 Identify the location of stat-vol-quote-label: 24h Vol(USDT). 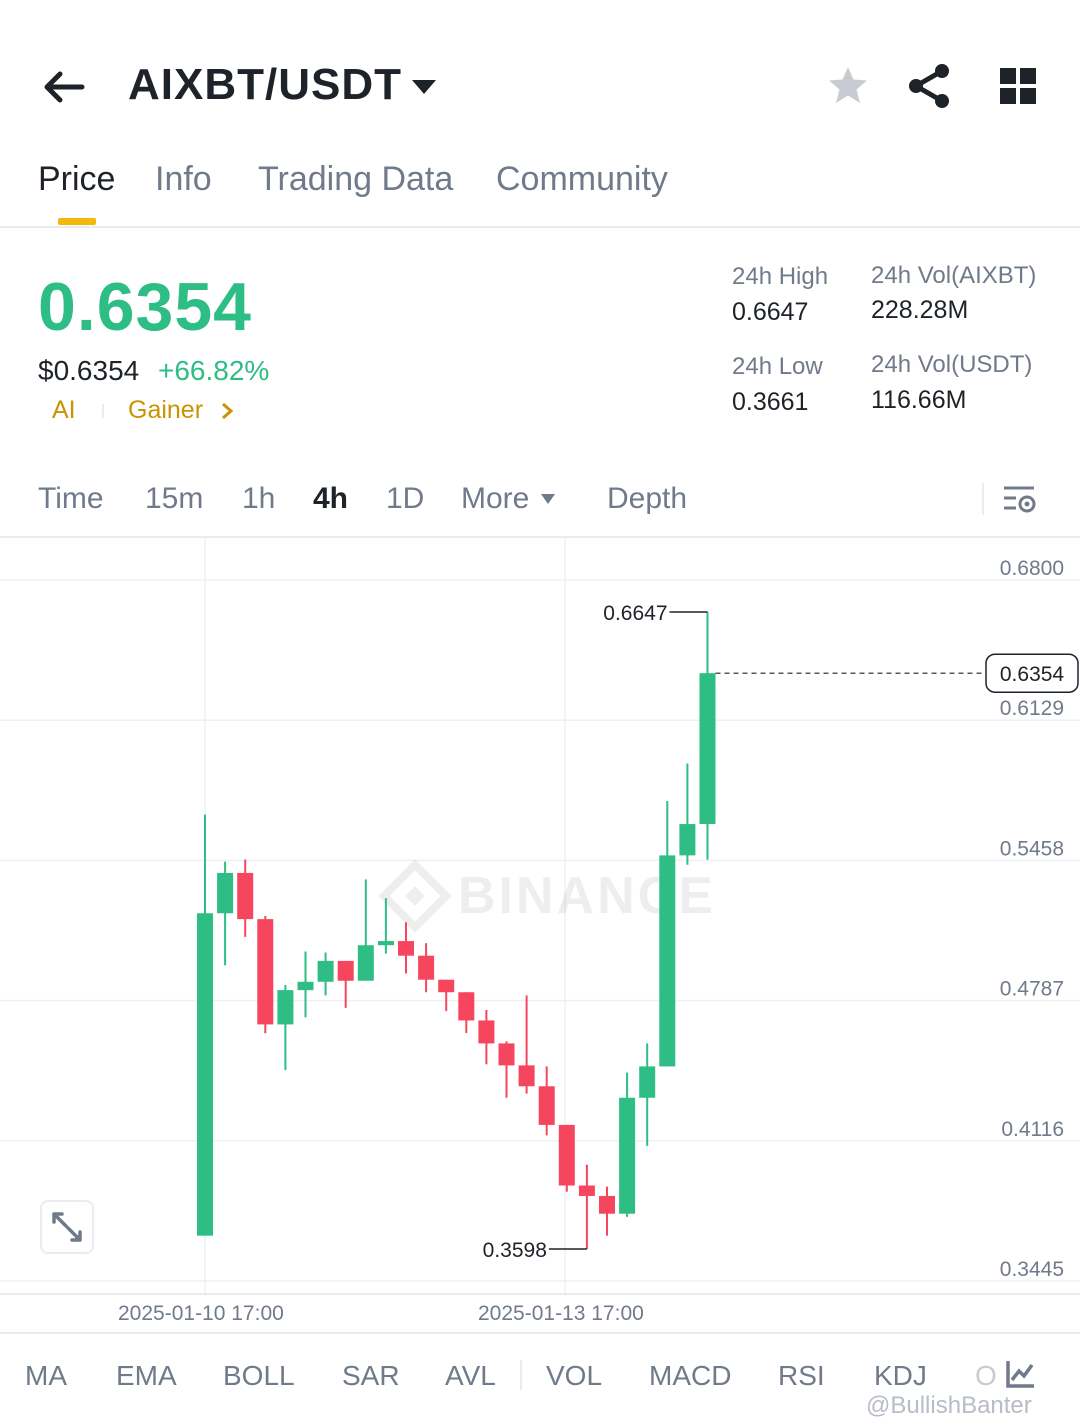
(952, 364).